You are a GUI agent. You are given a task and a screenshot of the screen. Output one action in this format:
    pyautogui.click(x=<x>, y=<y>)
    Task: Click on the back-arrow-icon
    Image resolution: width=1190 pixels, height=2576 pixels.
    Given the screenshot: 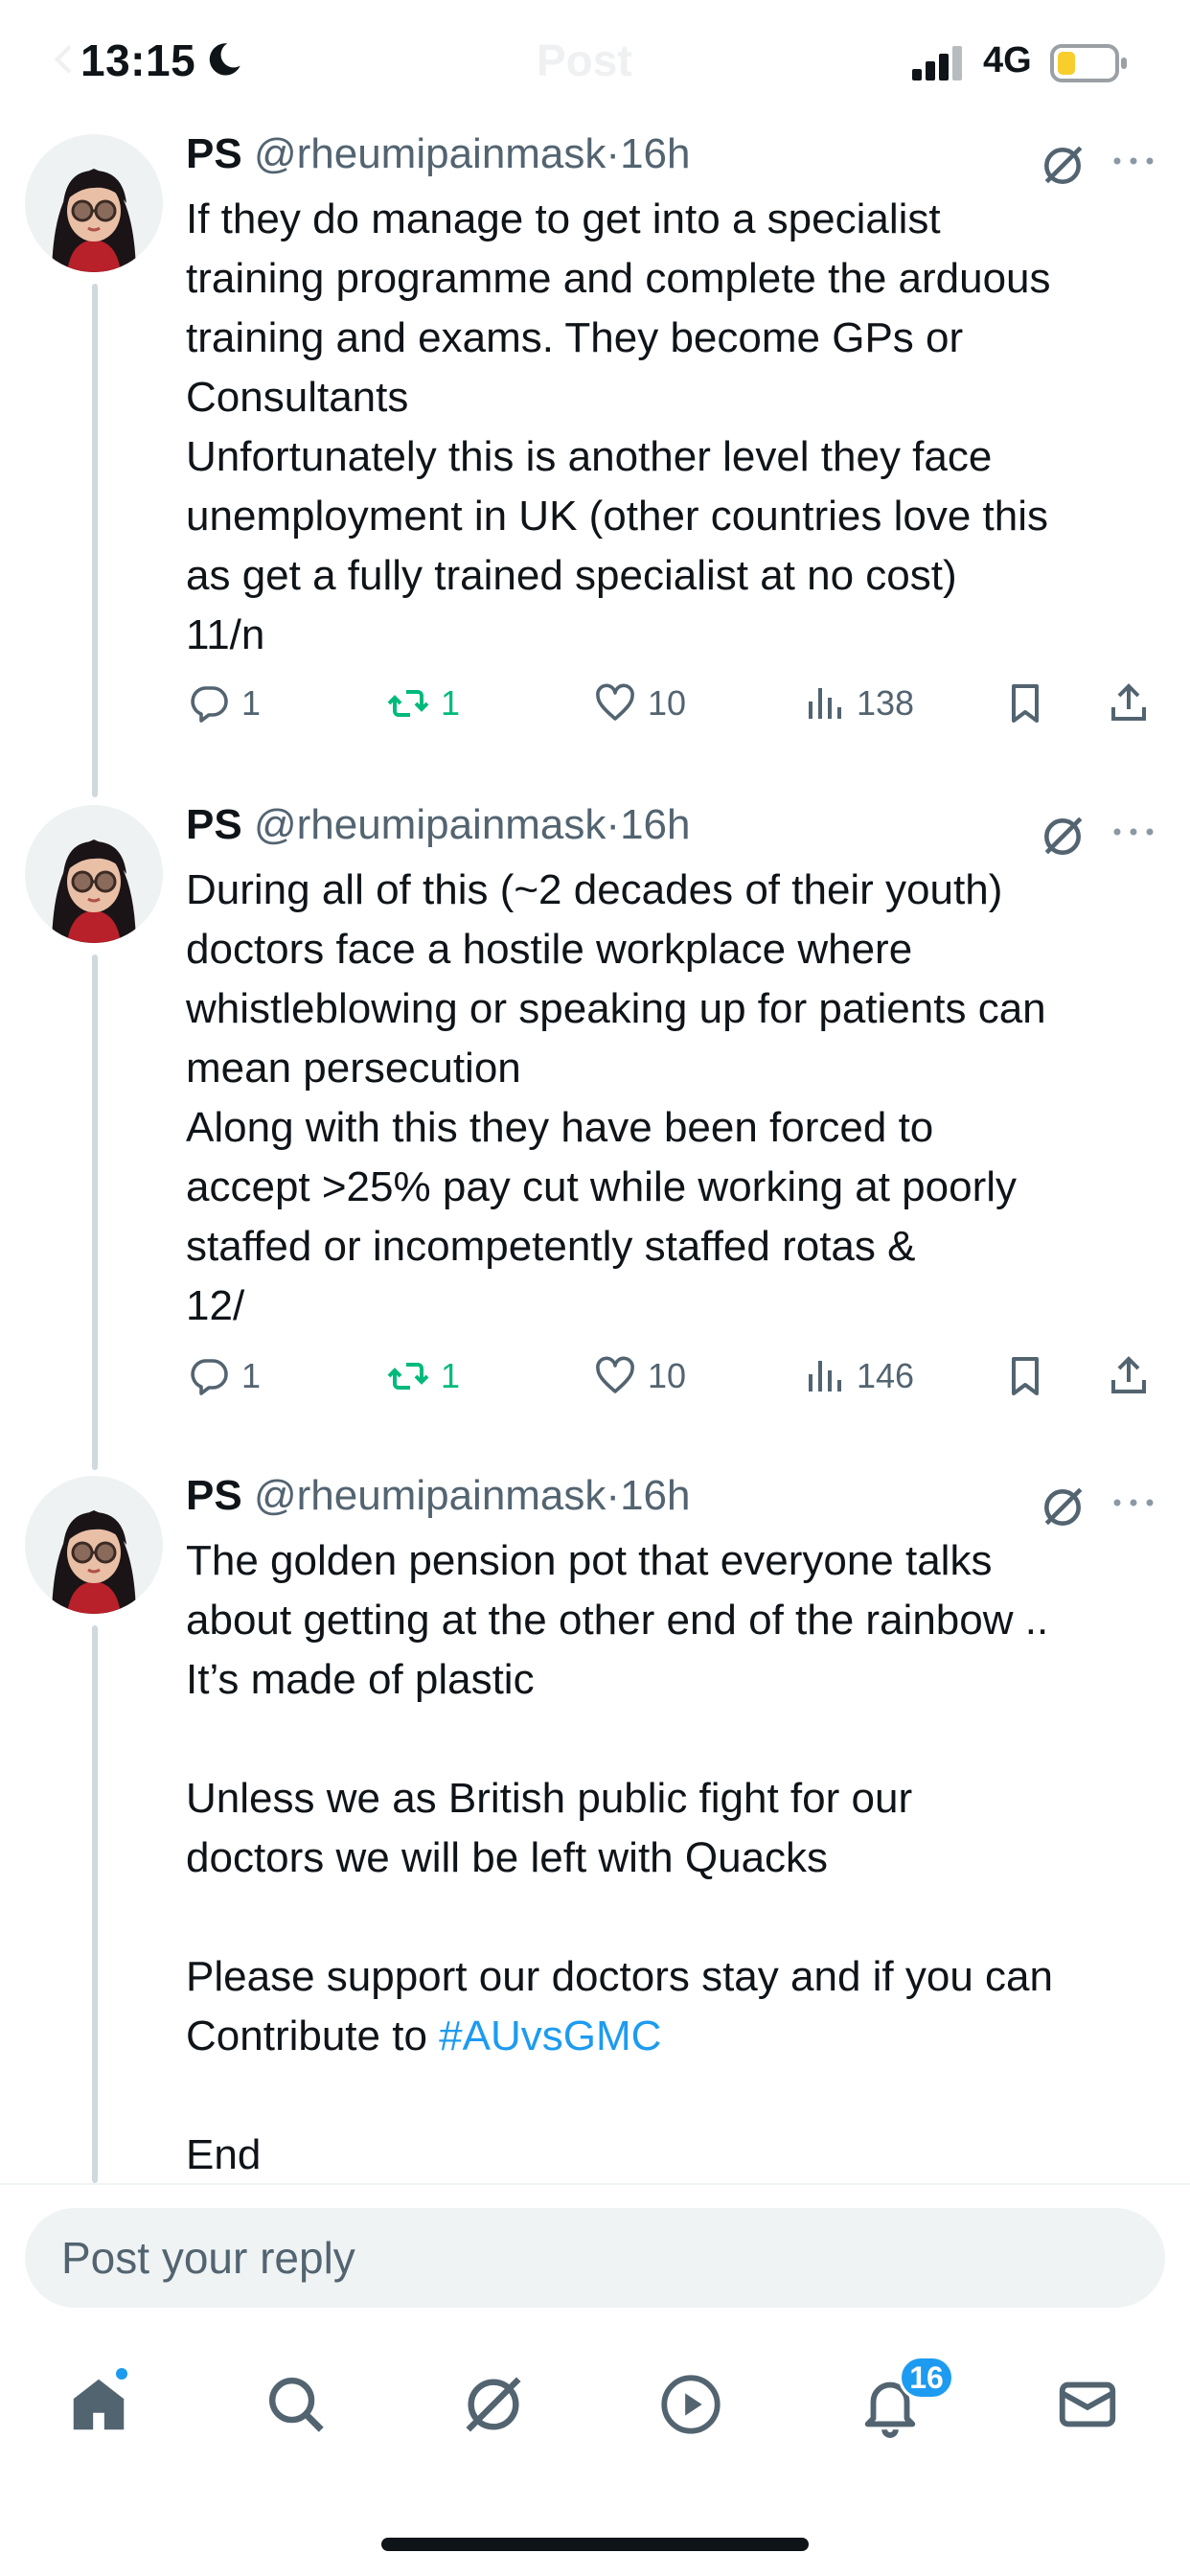 What is the action you would take?
    pyautogui.click(x=65, y=59)
    